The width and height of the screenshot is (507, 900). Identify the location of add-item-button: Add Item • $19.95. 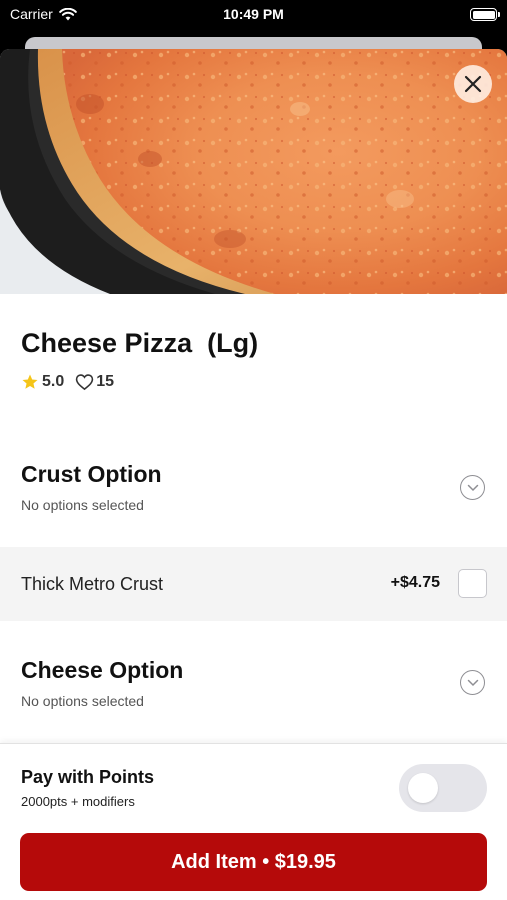
(253, 862).